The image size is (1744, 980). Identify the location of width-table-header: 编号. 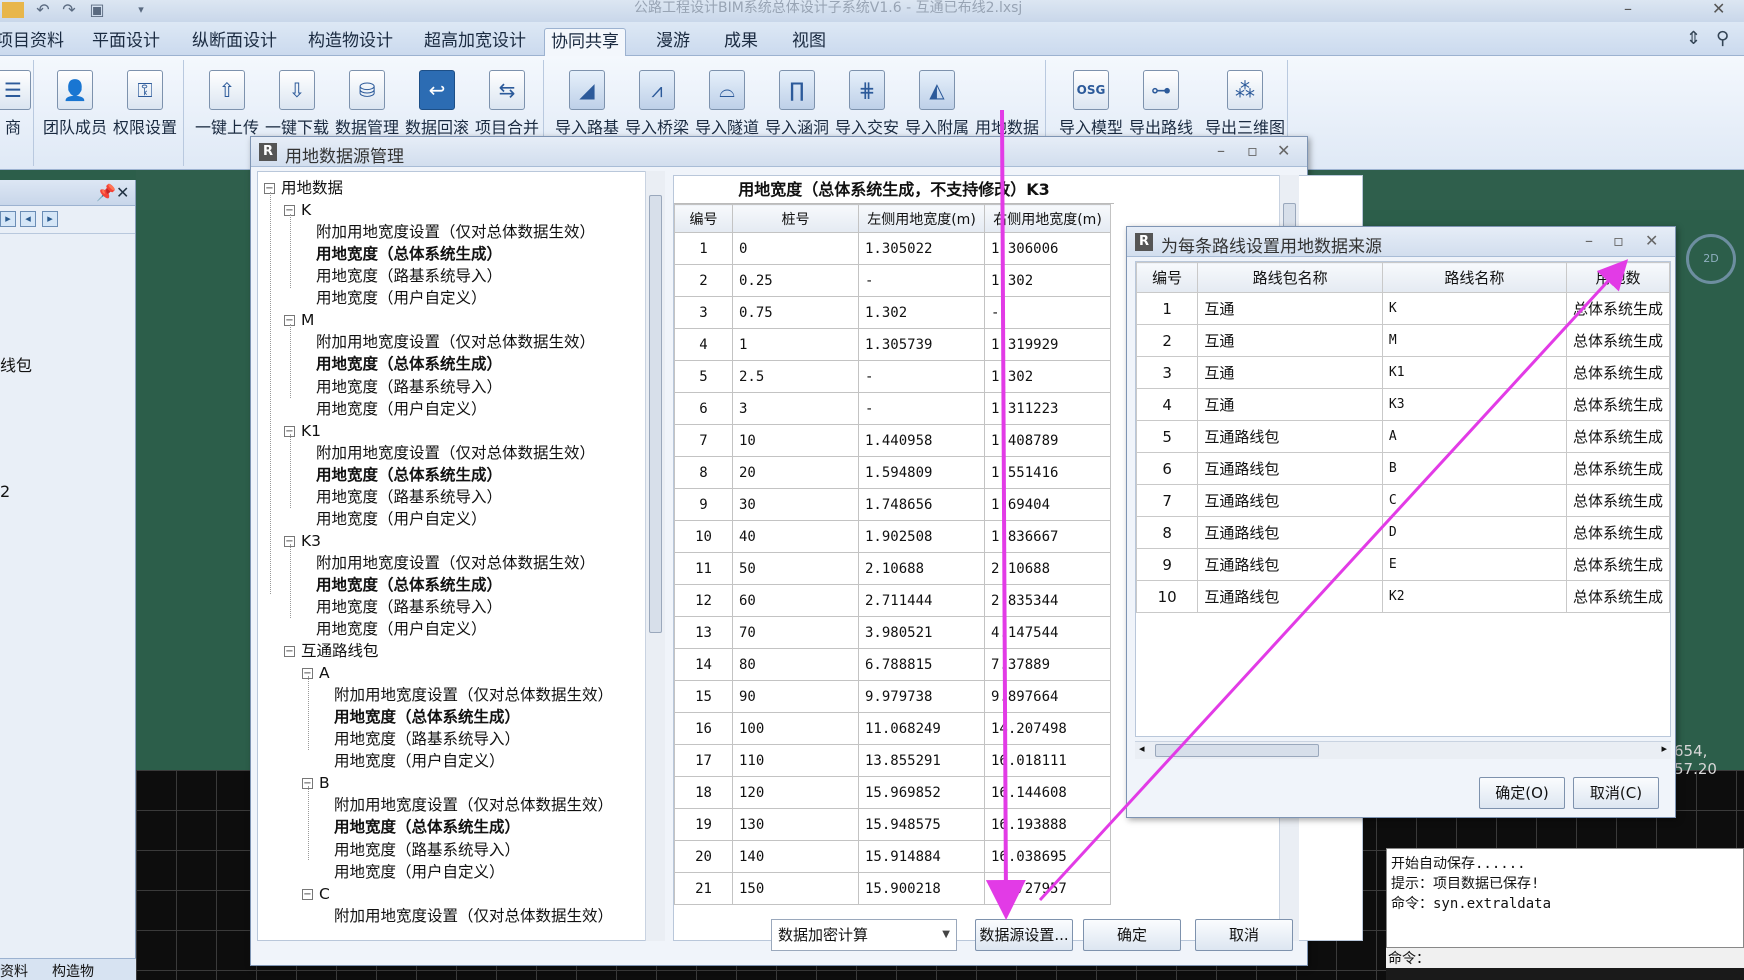
(703, 218).